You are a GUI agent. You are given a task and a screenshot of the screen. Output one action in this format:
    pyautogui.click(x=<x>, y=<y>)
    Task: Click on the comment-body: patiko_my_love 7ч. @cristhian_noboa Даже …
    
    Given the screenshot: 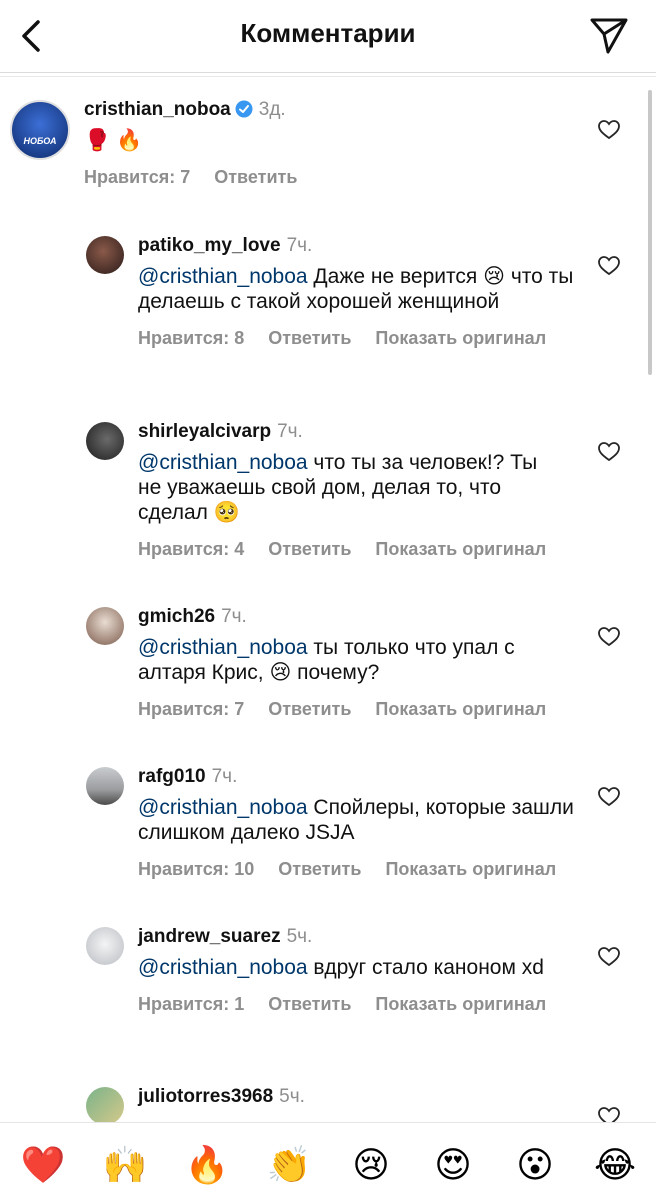 What is the action you would take?
    pyautogui.click(x=368, y=291)
    